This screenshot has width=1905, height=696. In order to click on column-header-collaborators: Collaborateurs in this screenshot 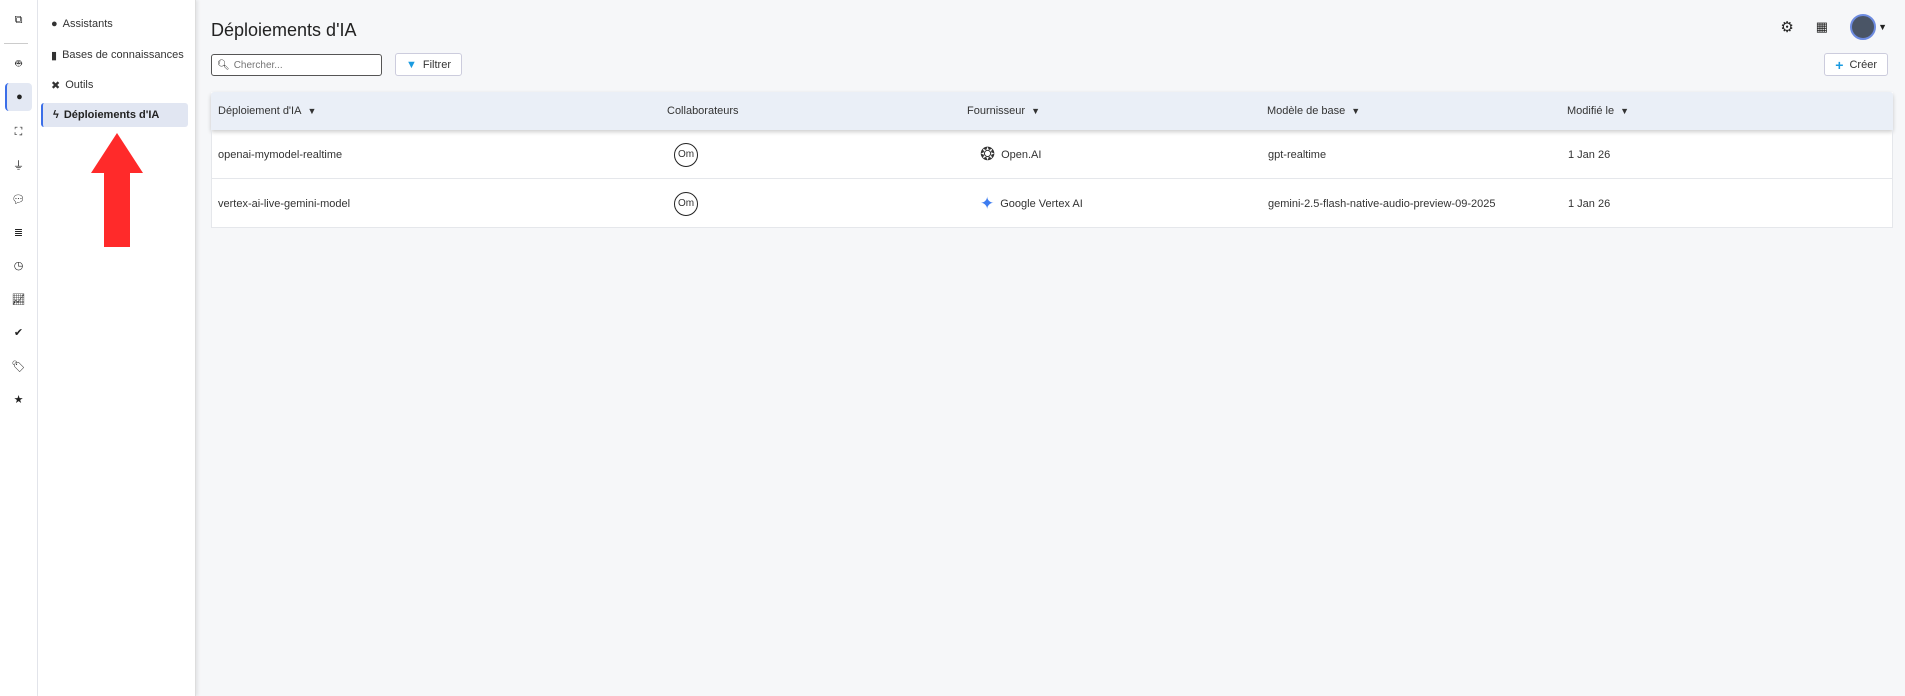, I will do `click(703, 111)`.